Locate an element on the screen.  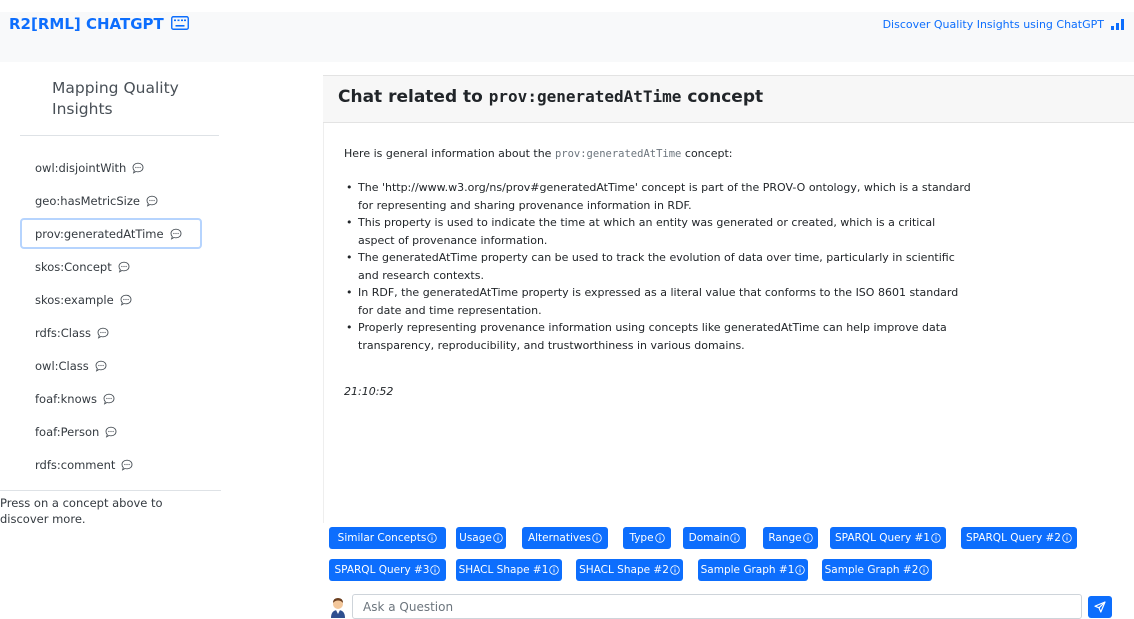
sidebar-item-concept: owl:disjointWith is located at coordinates (111, 167).